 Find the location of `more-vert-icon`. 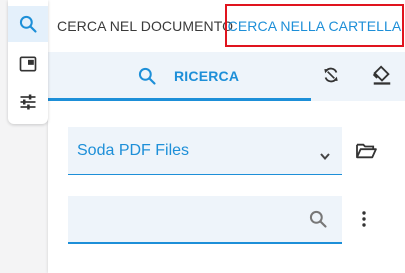

more-vert-icon is located at coordinates (364, 221).